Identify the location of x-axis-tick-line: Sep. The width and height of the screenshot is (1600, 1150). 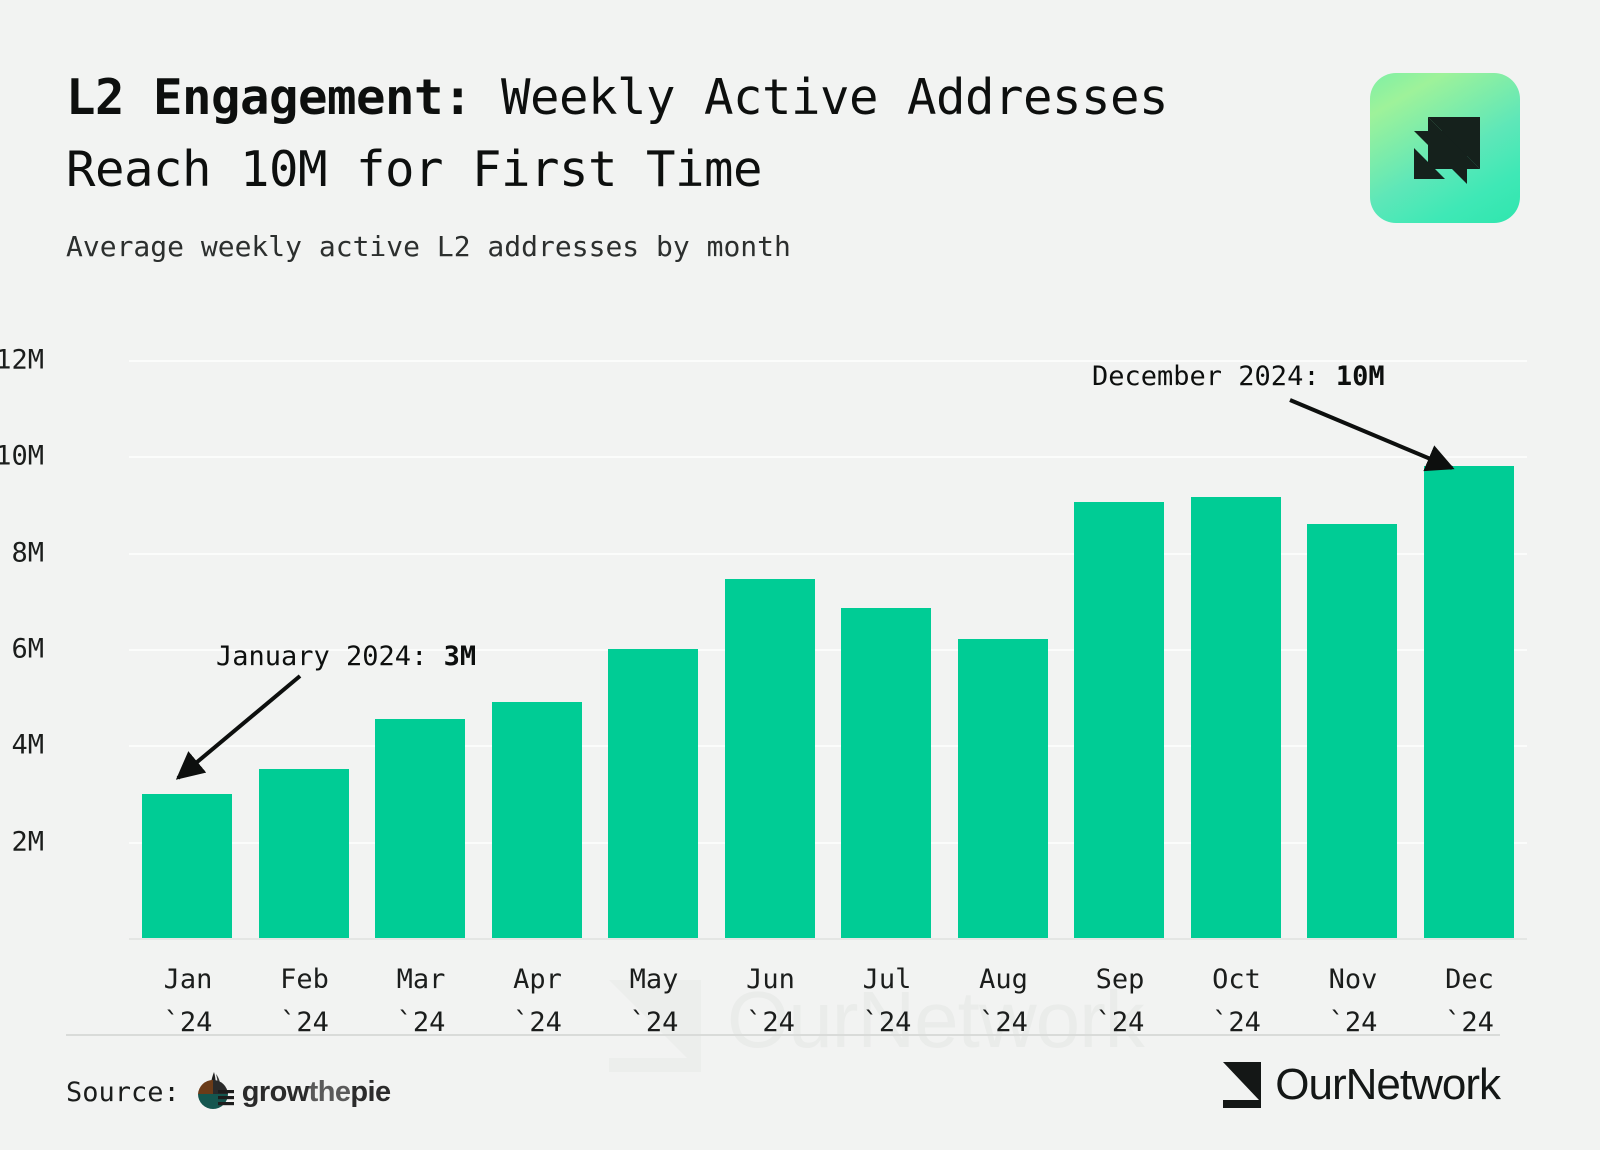
(1120, 979).